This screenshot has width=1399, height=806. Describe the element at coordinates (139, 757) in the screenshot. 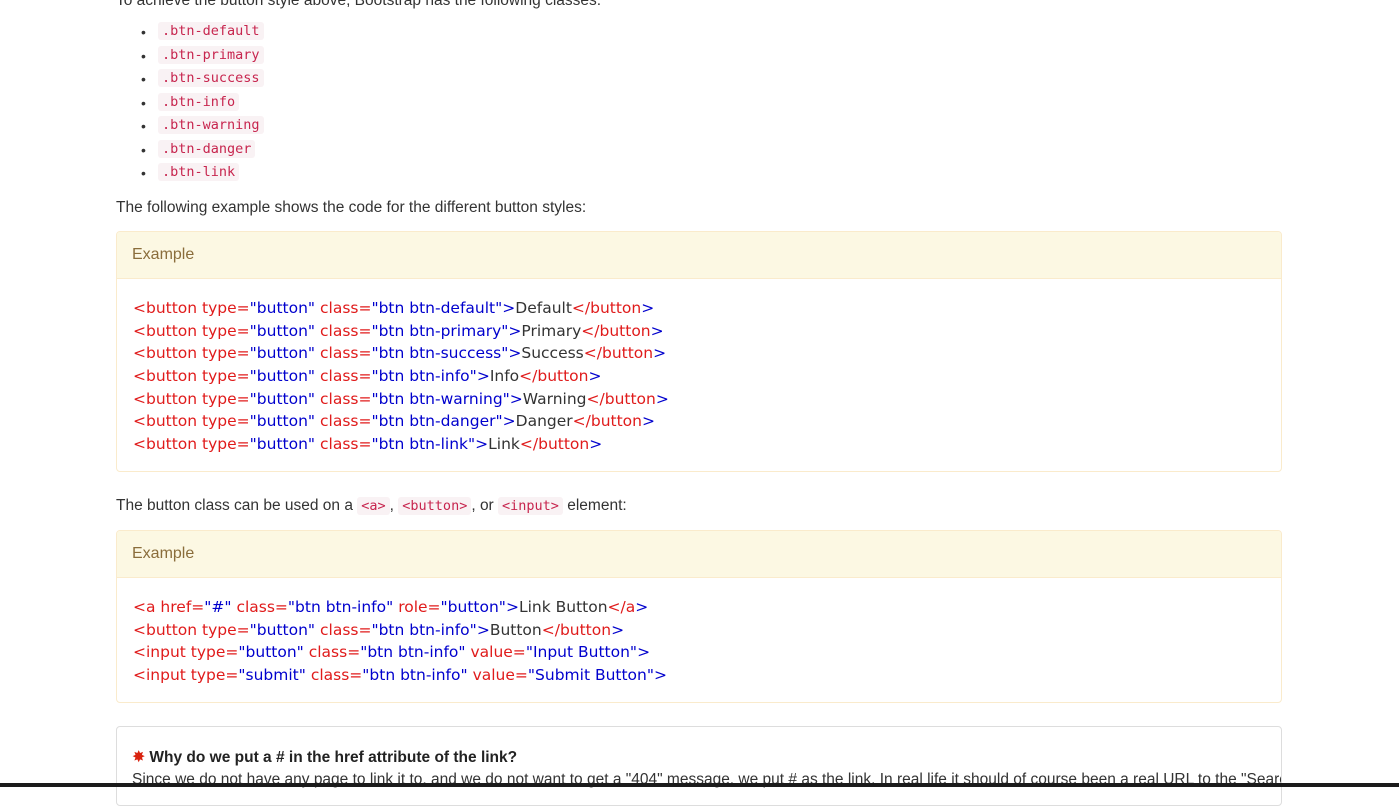

I see `asterisk-icon: ✸` at that location.